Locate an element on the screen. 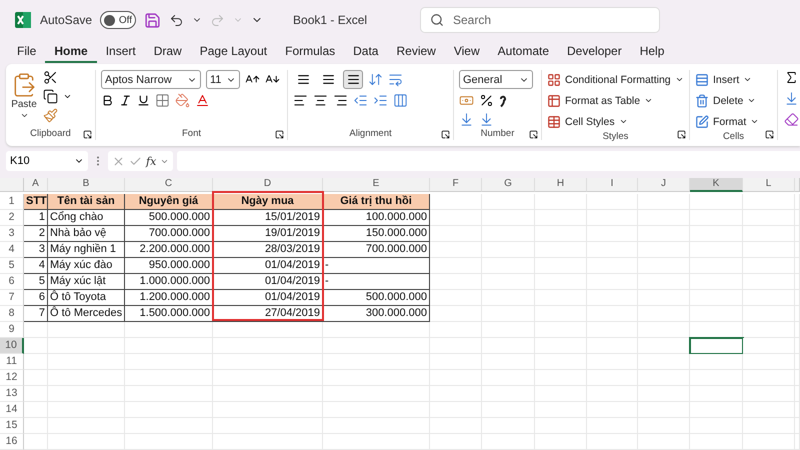 The width and height of the screenshot is (800, 450). column-header: L is located at coordinates (769, 185).